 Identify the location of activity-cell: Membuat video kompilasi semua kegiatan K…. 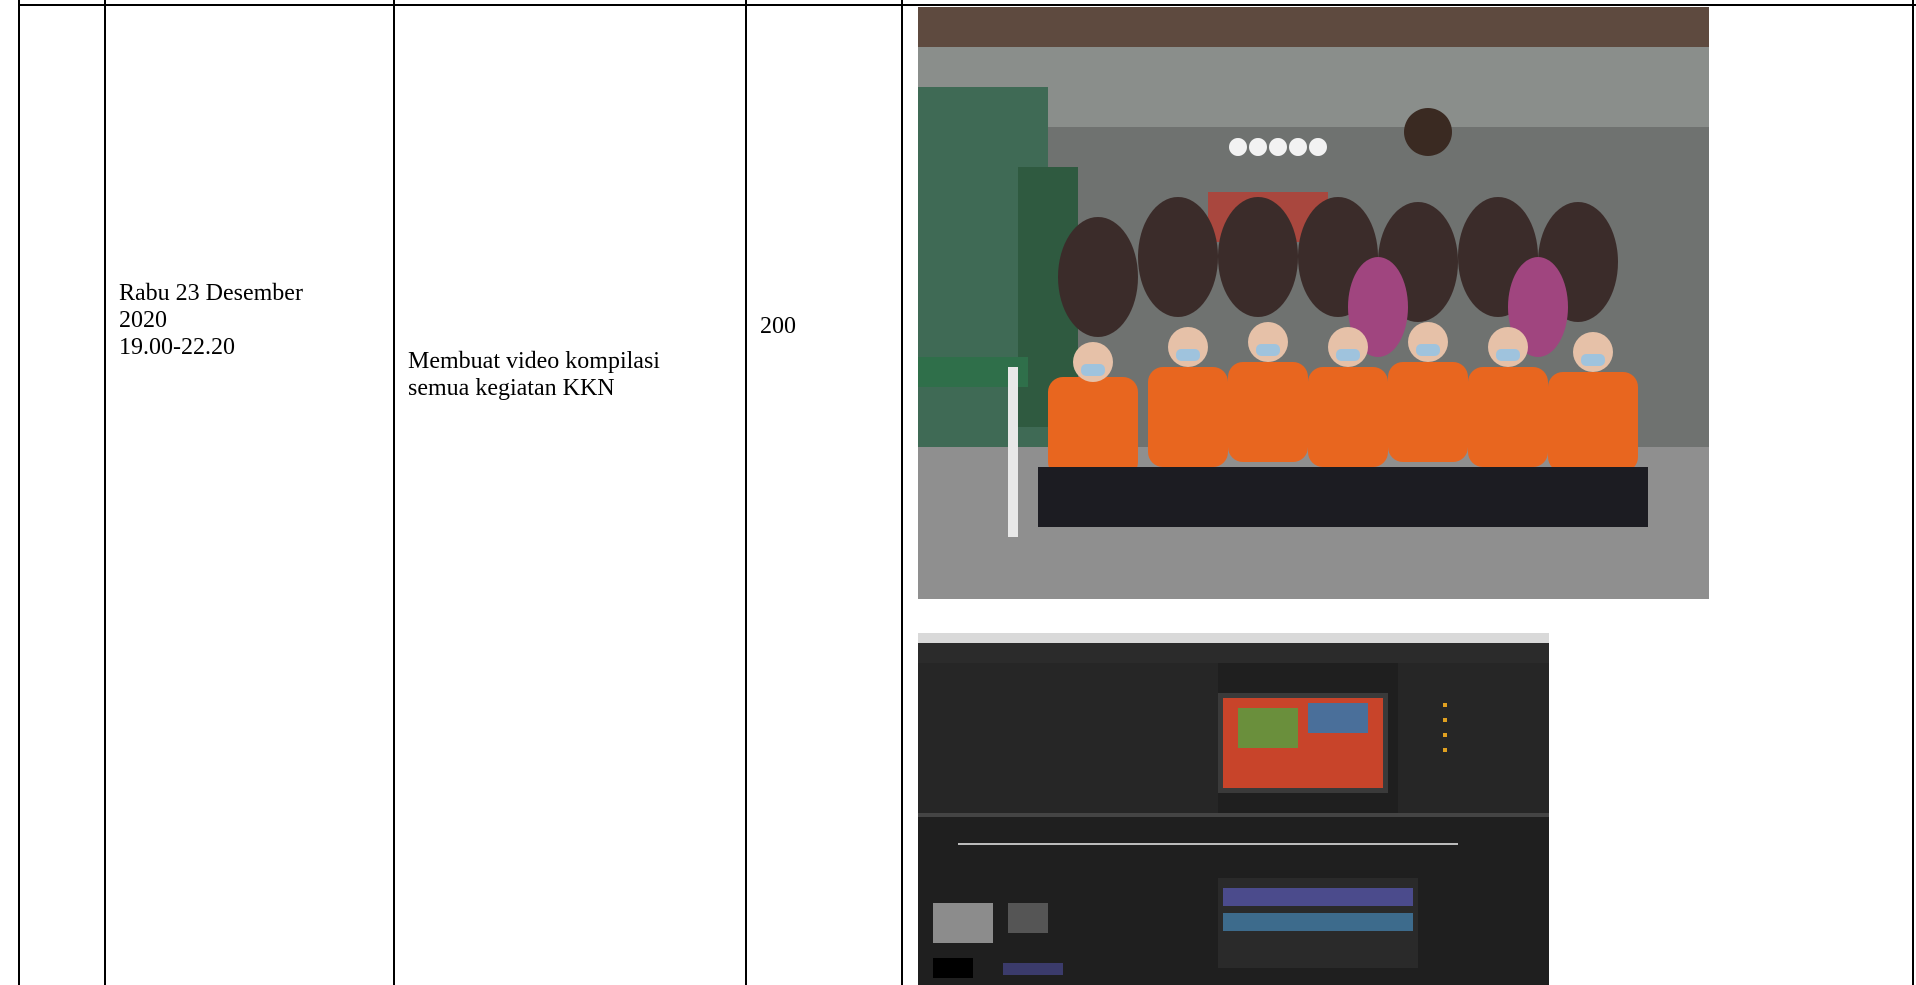
(534, 374).